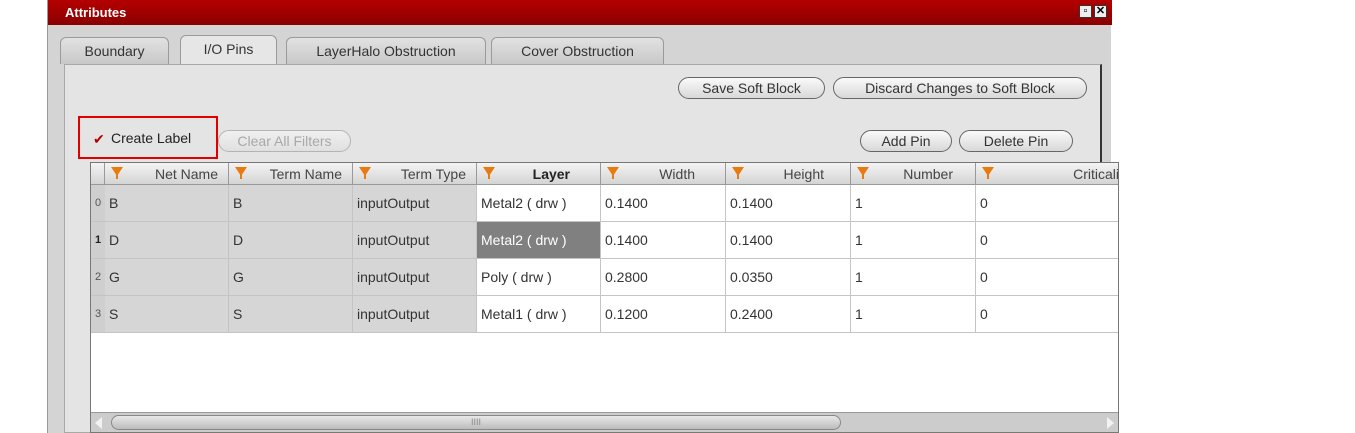 The width and height of the screenshot is (1355, 433). I want to click on title-bar: Attributes ▫ ✕, so click(580, 12).